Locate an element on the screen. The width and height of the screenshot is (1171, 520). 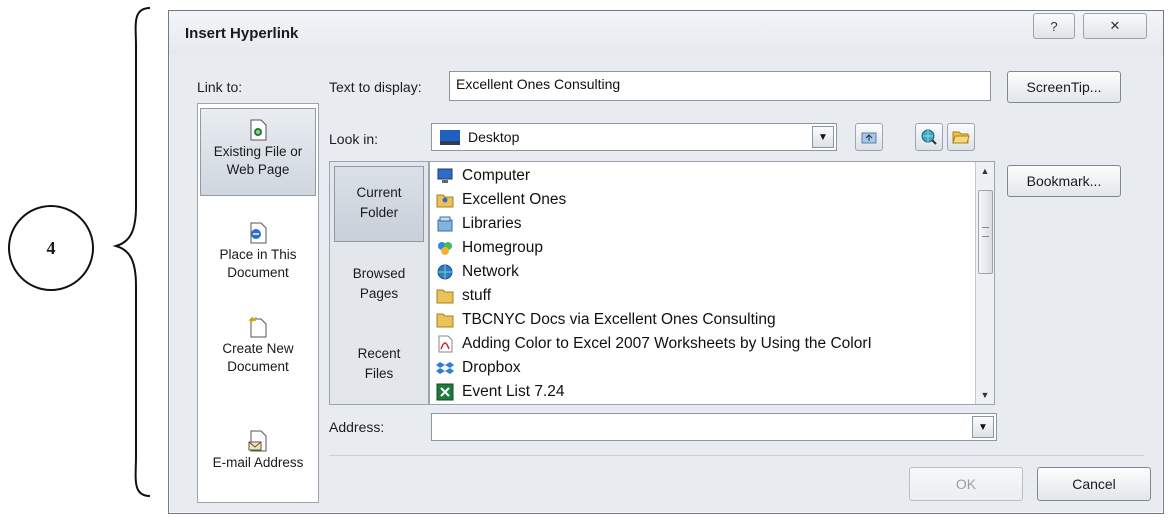
file-name: Homegroup is located at coordinates (502, 247).